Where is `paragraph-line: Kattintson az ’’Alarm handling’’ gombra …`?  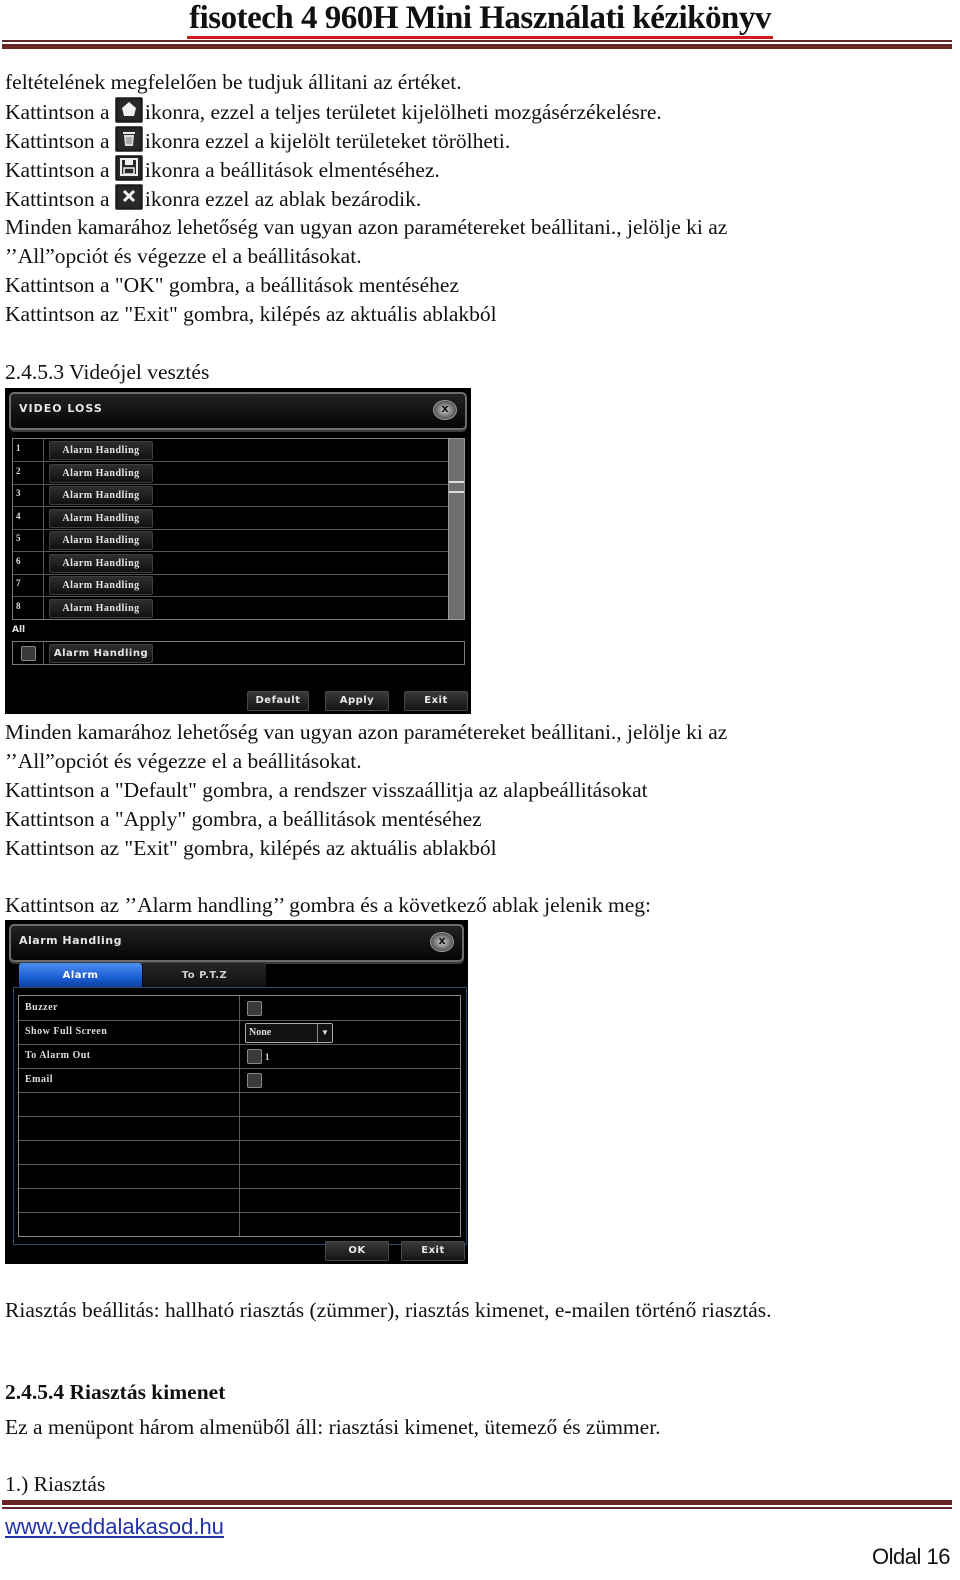 paragraph-line: Kattintson az ’’Alarm handling’’ gombra … is located at coordinates (328, 905).